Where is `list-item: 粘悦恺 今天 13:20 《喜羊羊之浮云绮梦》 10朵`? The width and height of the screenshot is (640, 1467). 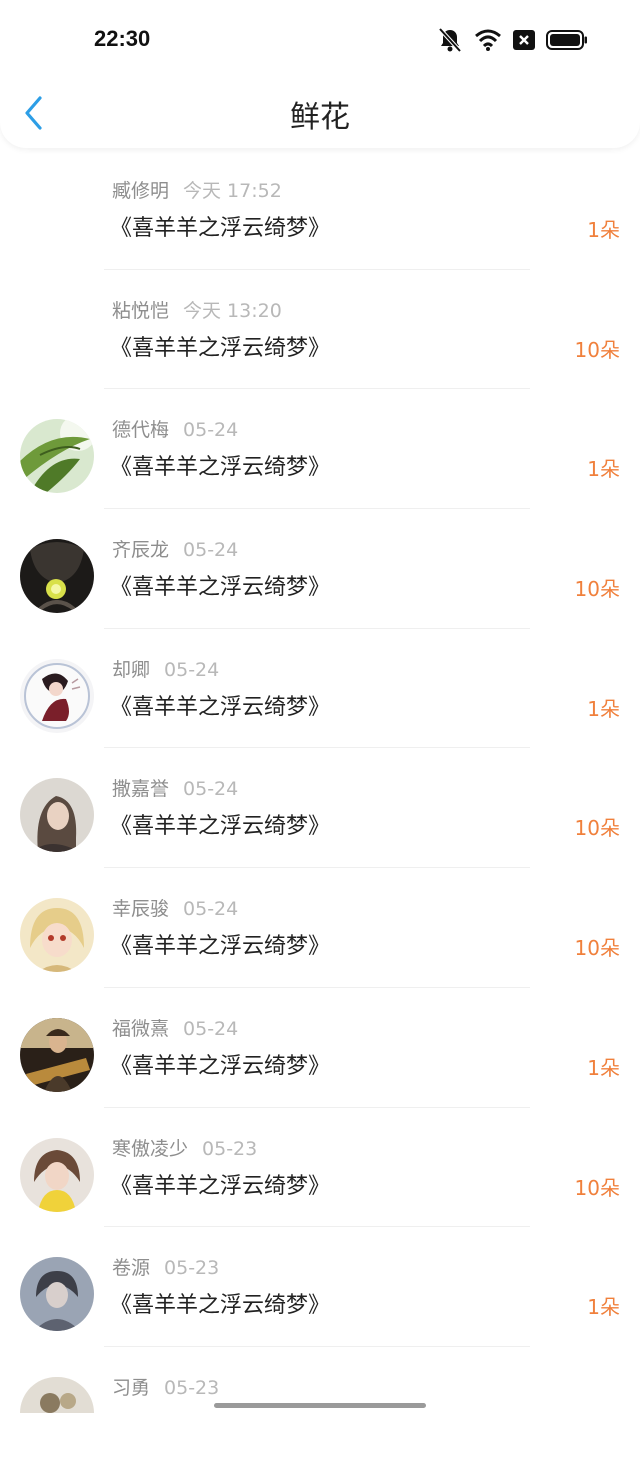 list-item: 粘悦恺 今天 13:20 《喜羊羊之浮云绮梦》 10朵 is located at coordinates (320, 330).